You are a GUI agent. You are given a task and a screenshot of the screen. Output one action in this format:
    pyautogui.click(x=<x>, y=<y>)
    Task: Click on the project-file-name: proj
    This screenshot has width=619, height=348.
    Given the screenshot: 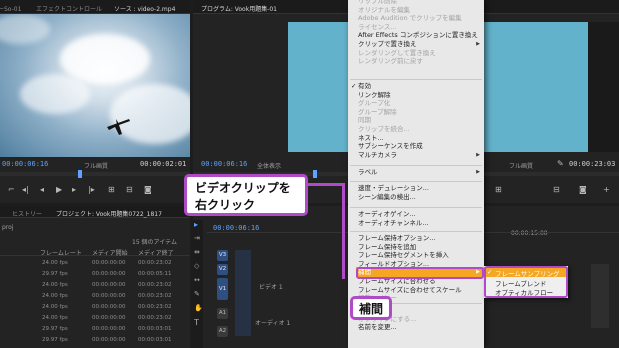 What is the action you would take?
    pyautogui.click(x=8, y=227)
    